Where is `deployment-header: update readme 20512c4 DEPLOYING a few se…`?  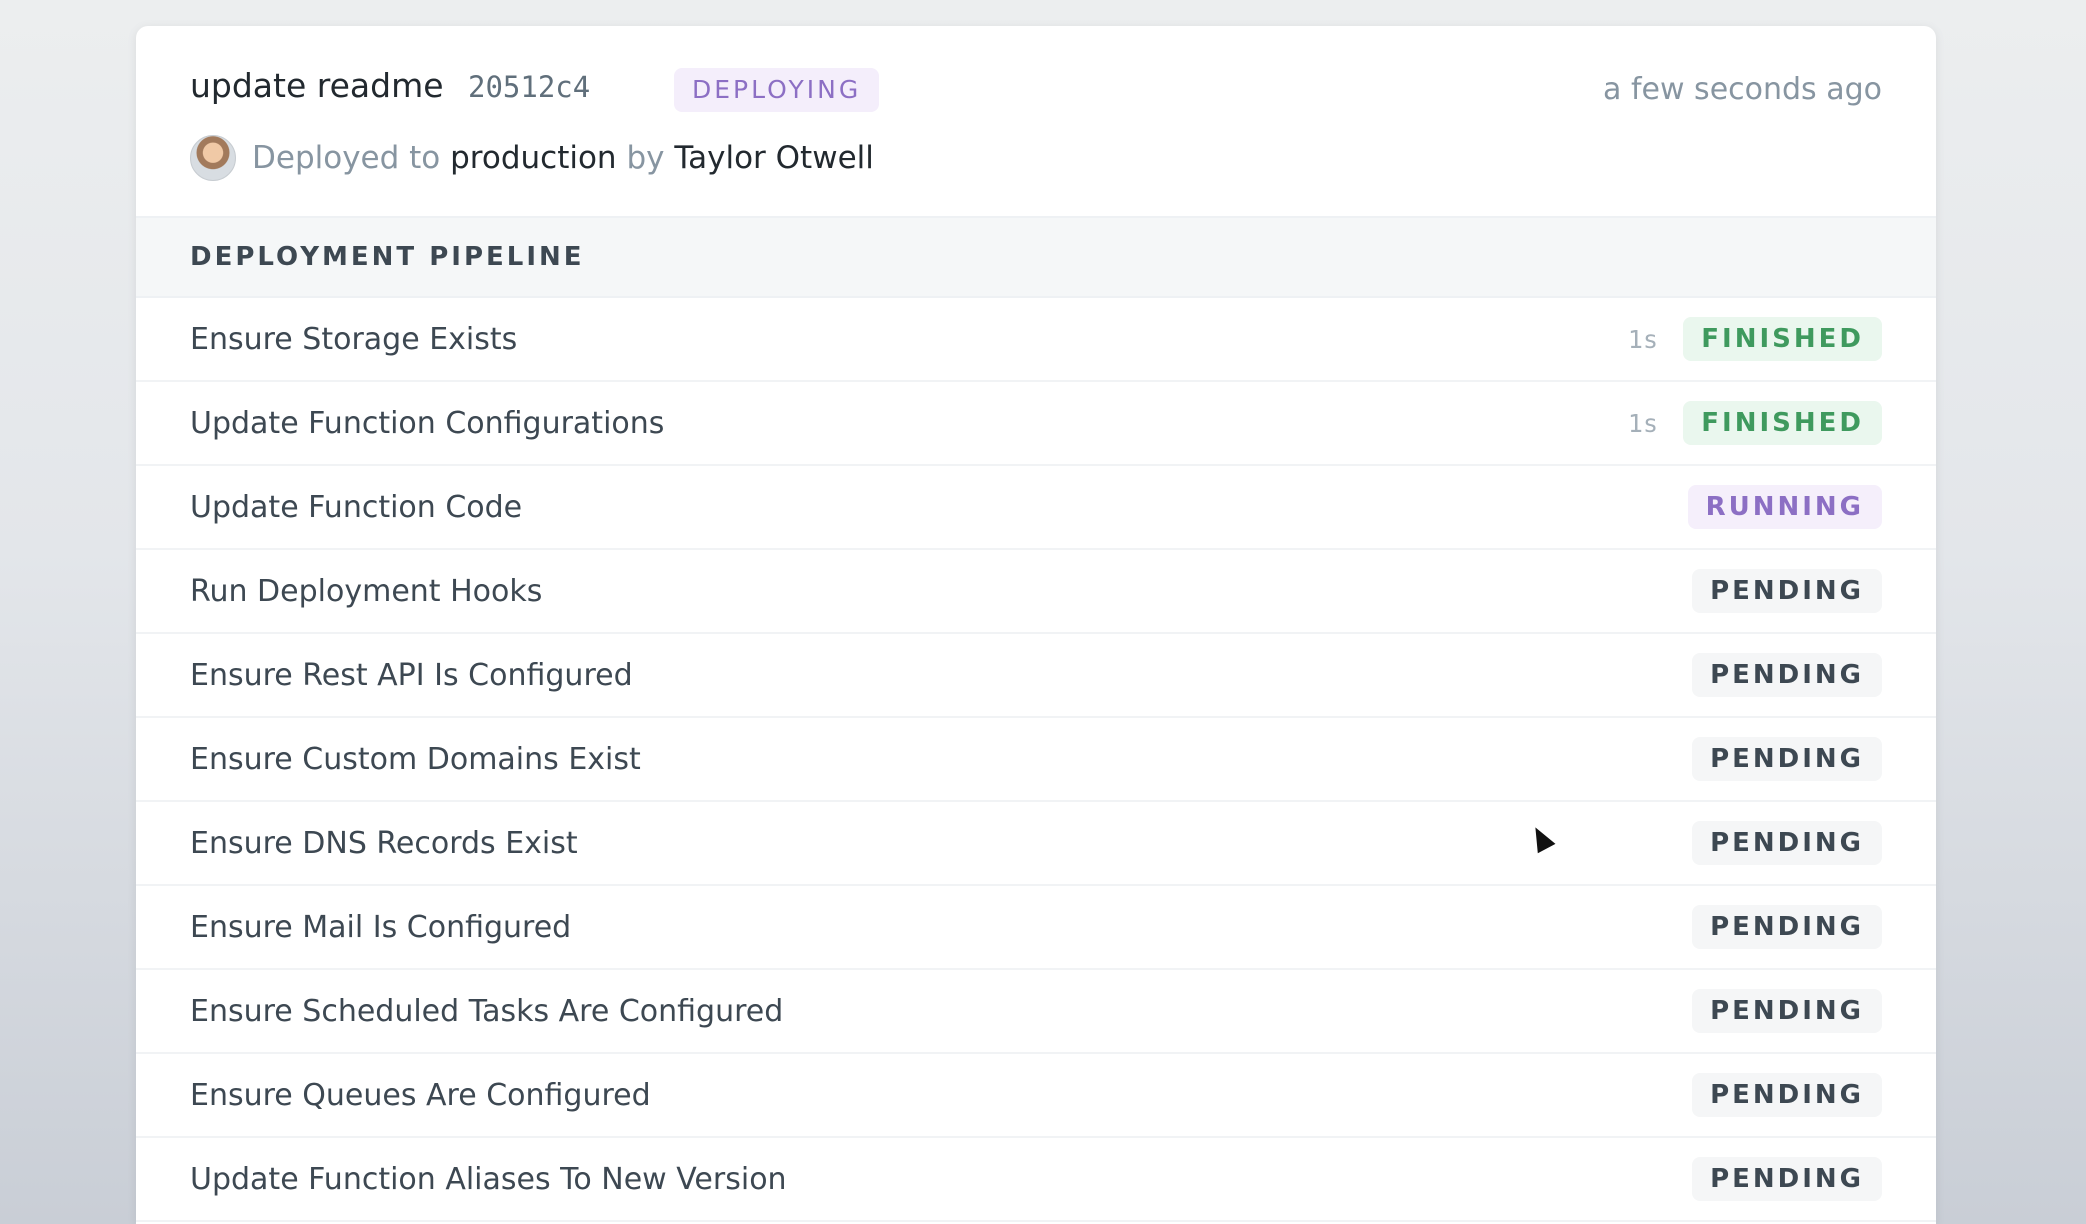
deployment-header: update readme 20512c4 DEPLOYING a few se… is located at coordinates (1036, 122).